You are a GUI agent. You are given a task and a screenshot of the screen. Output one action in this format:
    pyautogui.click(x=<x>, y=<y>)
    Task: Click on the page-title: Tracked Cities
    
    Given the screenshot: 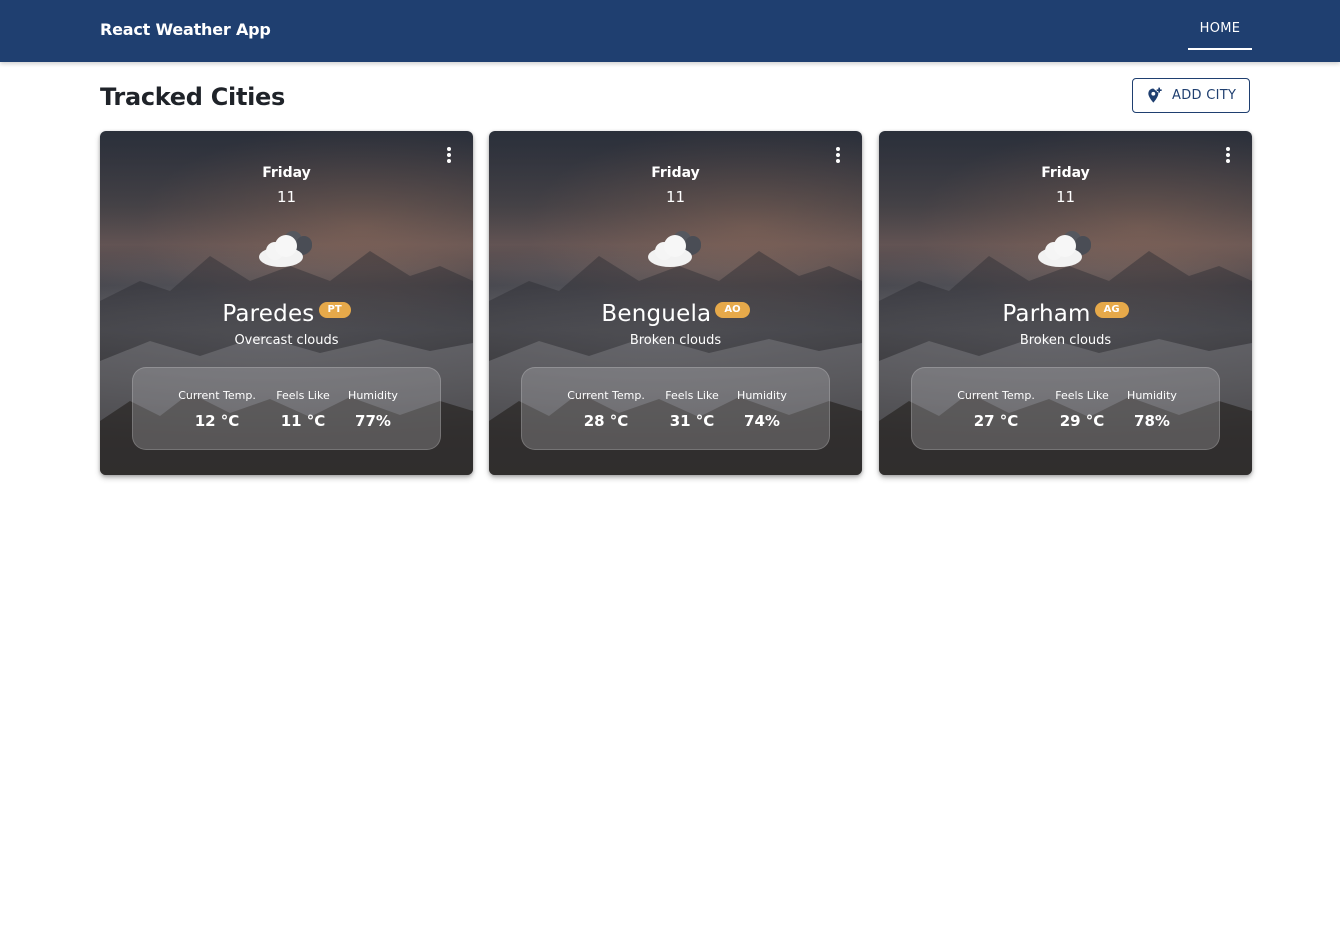 What is the action you would take?
    pyautogui.click(x=193, y=97)
    